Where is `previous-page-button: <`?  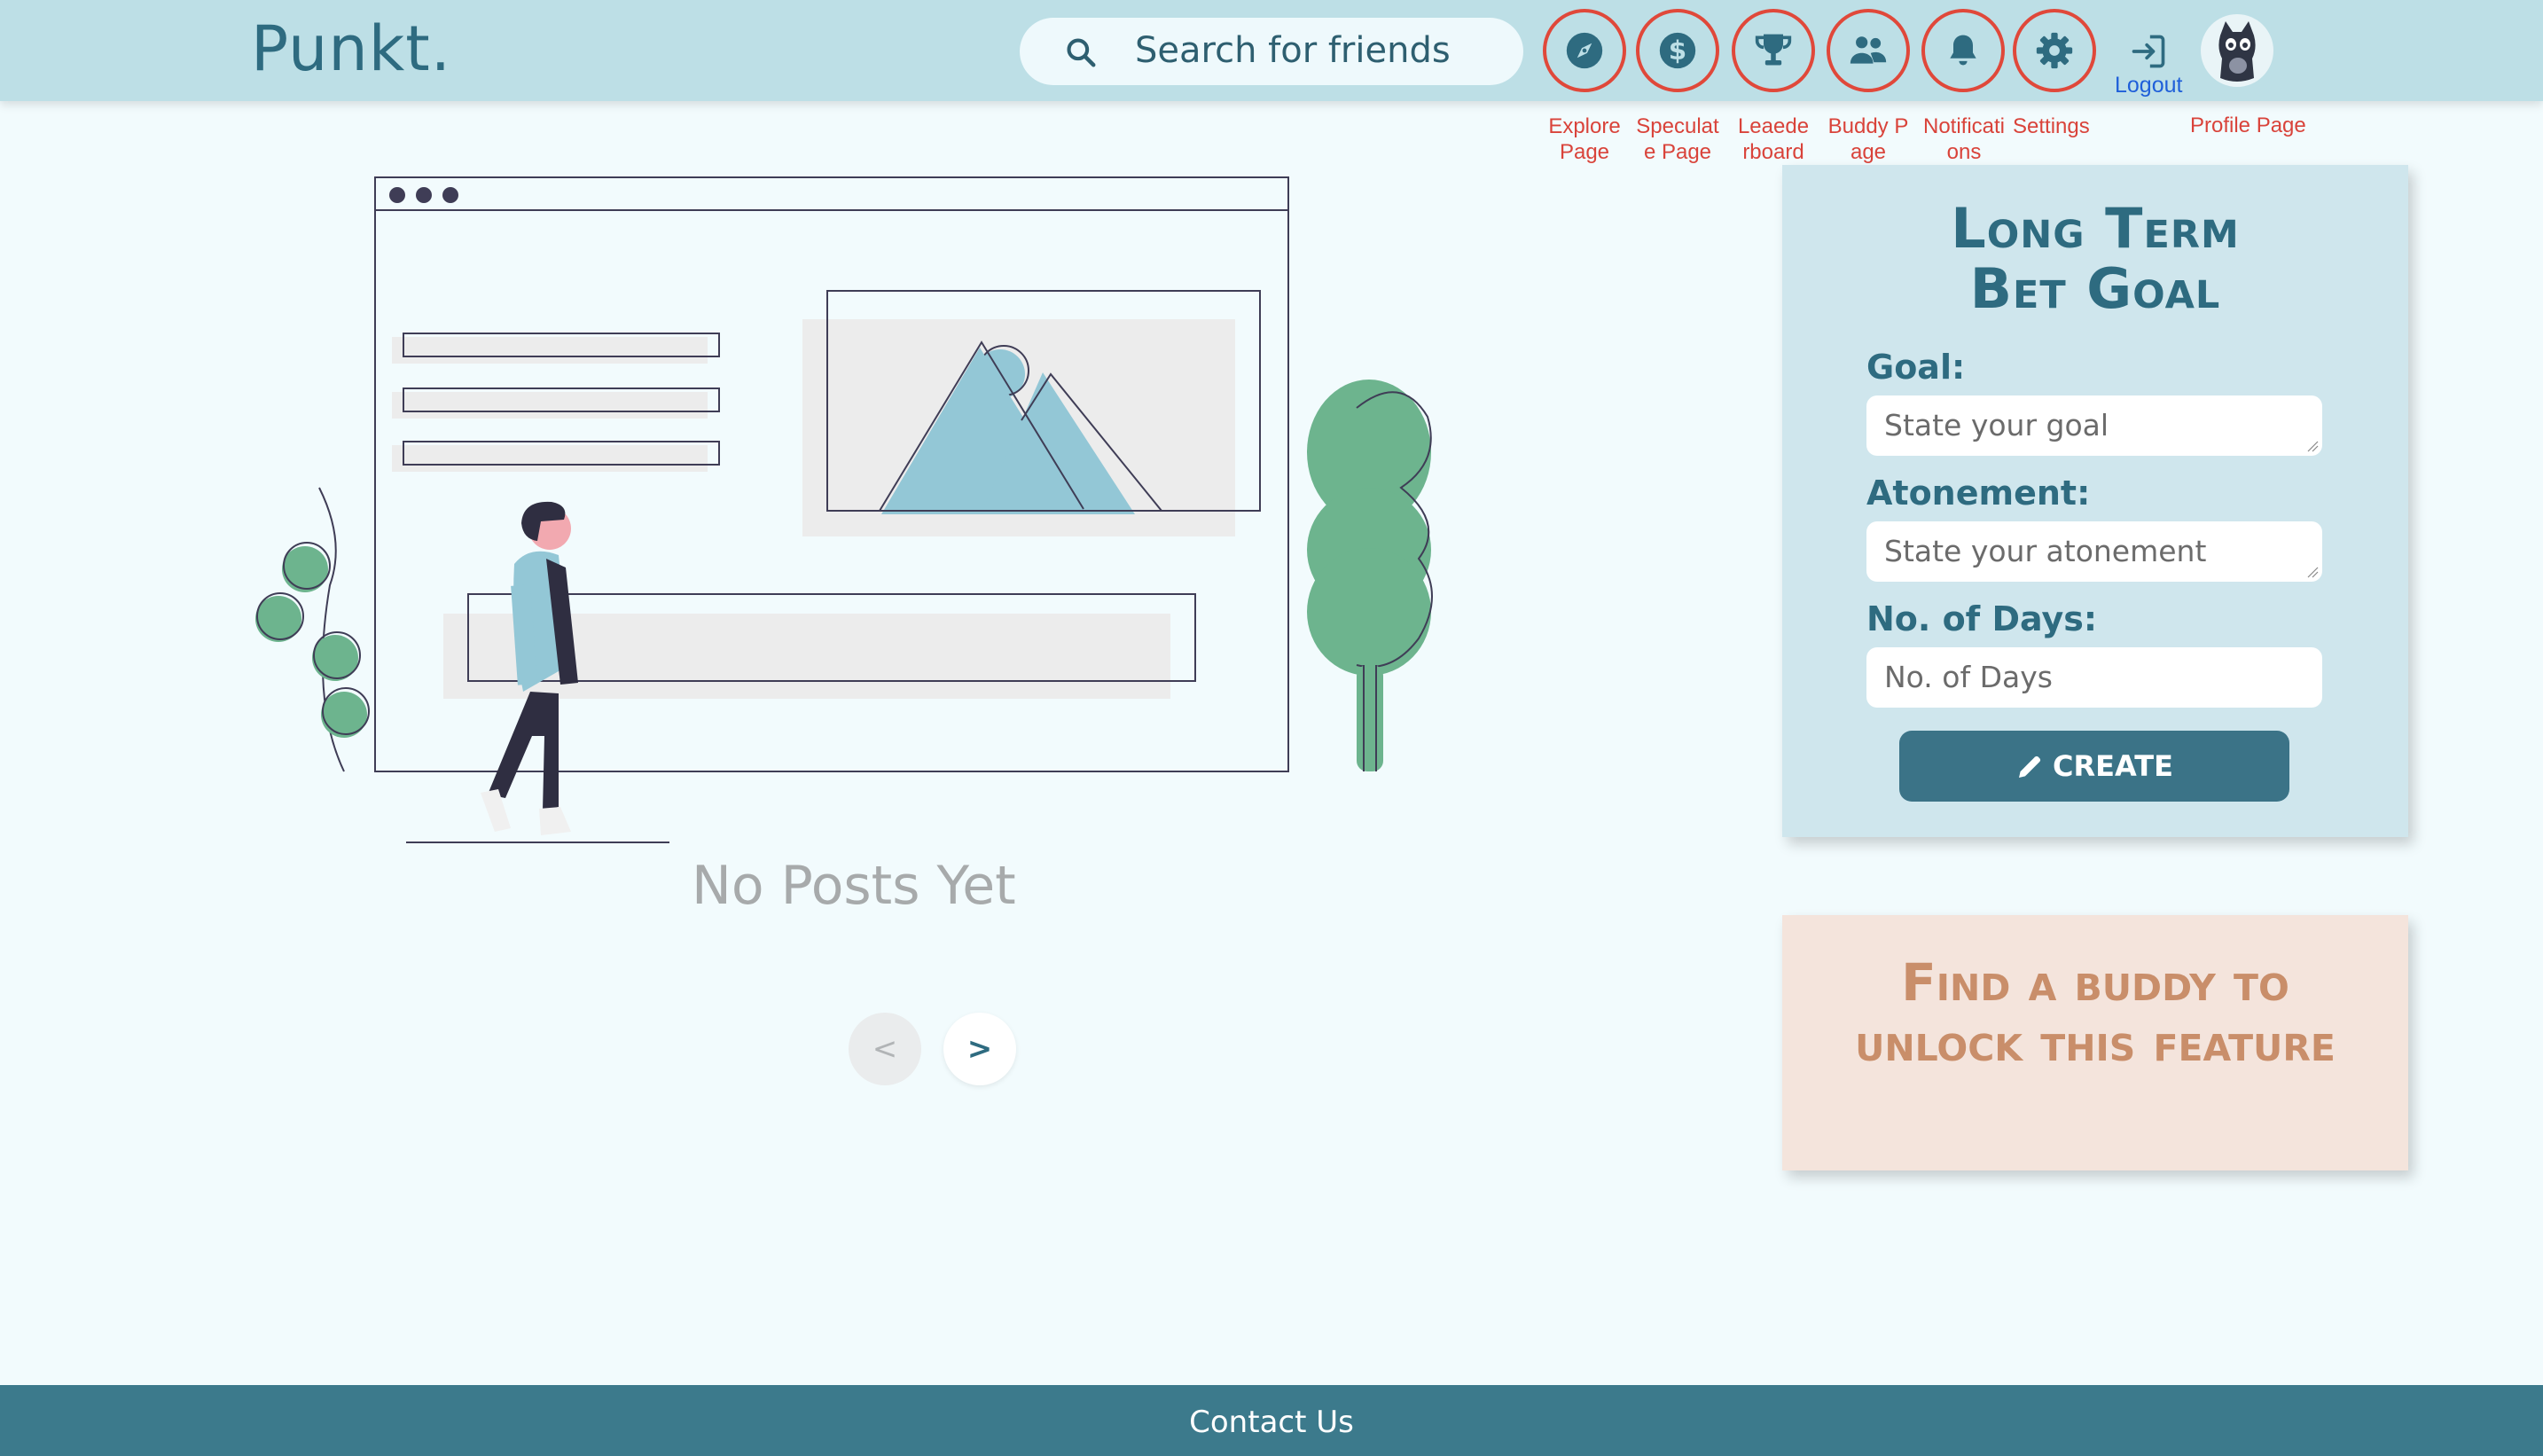
previous-page-button: < is located at coordinates (885, 1049).